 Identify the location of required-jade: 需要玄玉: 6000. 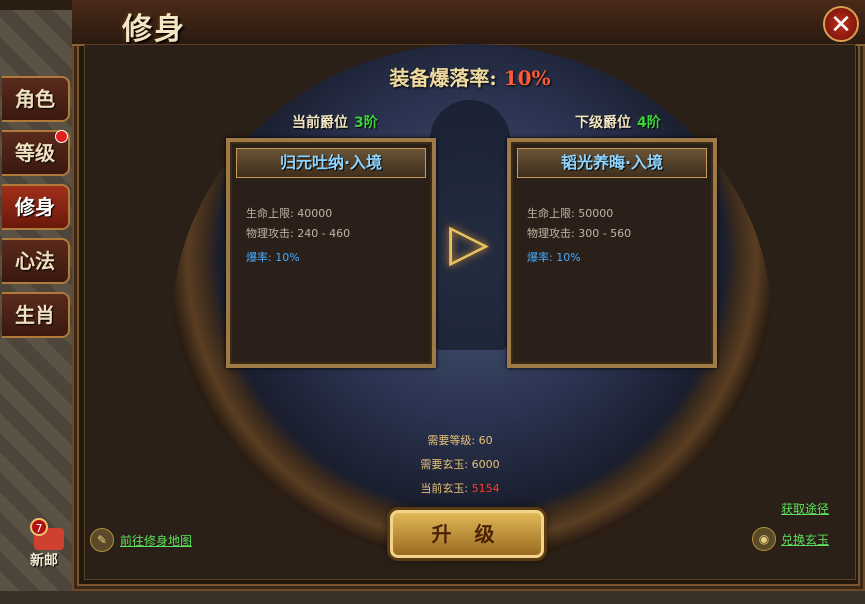
(460, 464).